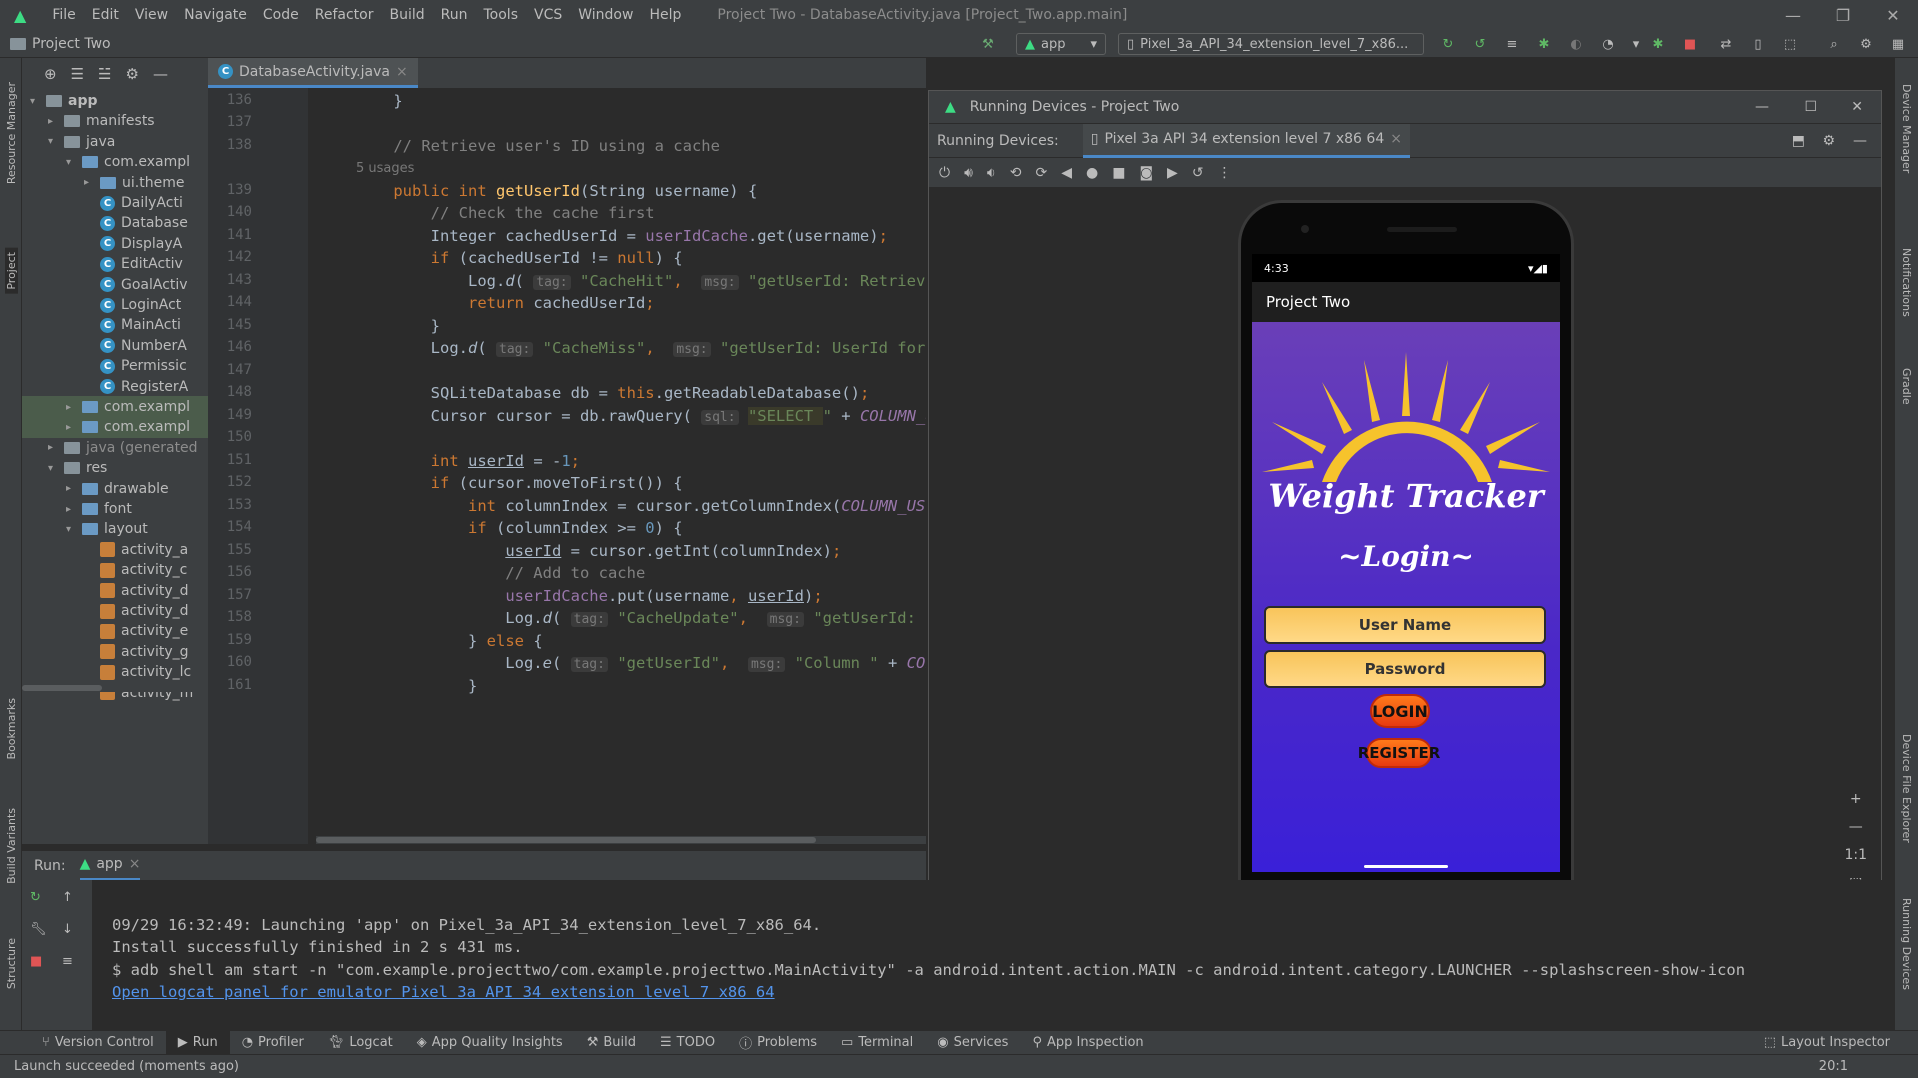  Describe the element at coordinates (1406, 866) in the screenshot. I see `gesture-nav-pill` at that location.